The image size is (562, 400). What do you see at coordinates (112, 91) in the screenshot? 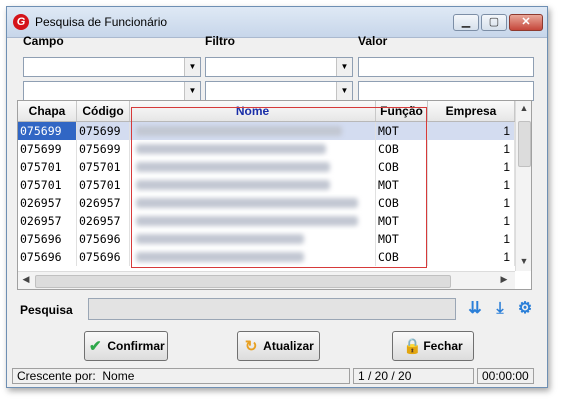
I see `campo-select-2: ▼` at bounding box center [112, 91].